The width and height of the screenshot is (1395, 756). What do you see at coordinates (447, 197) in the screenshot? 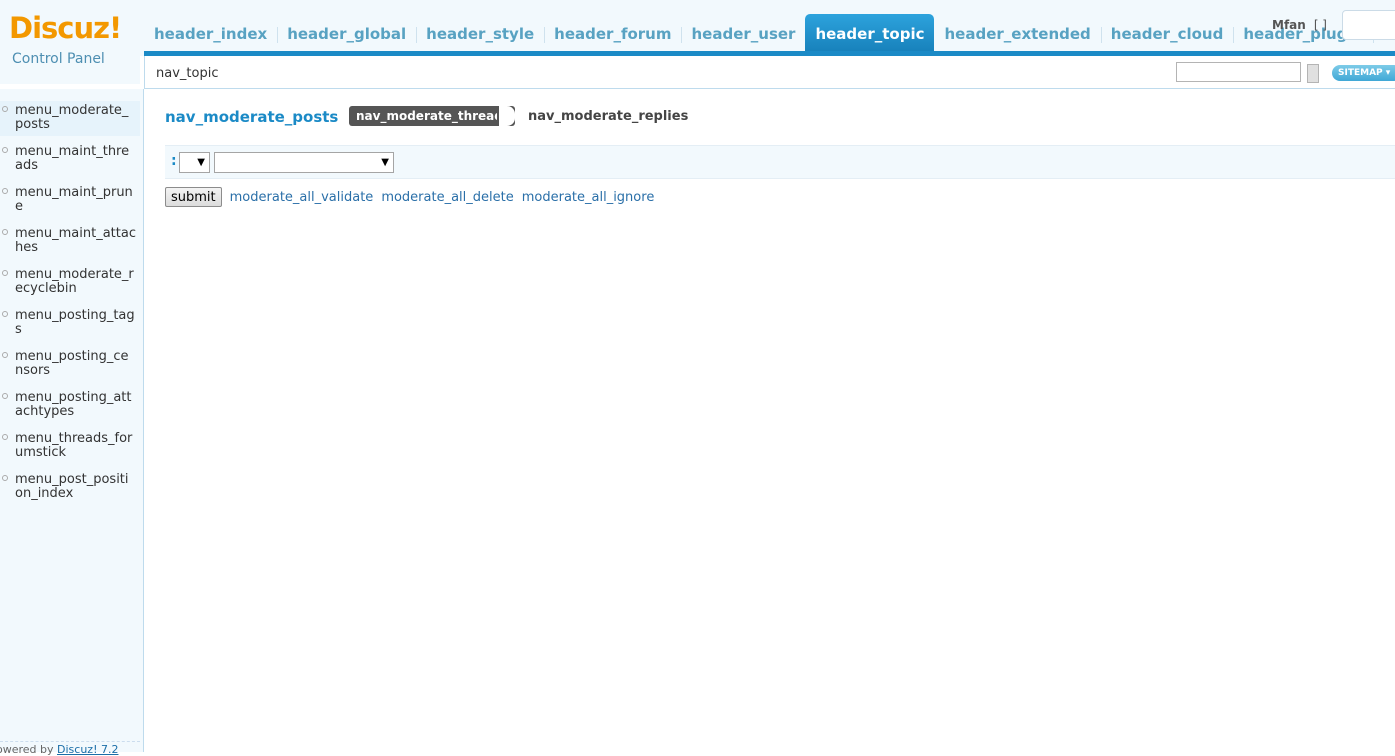
I see `moderate-all-delete-link: moderate_all_delete` at bounding box center [447, 197].